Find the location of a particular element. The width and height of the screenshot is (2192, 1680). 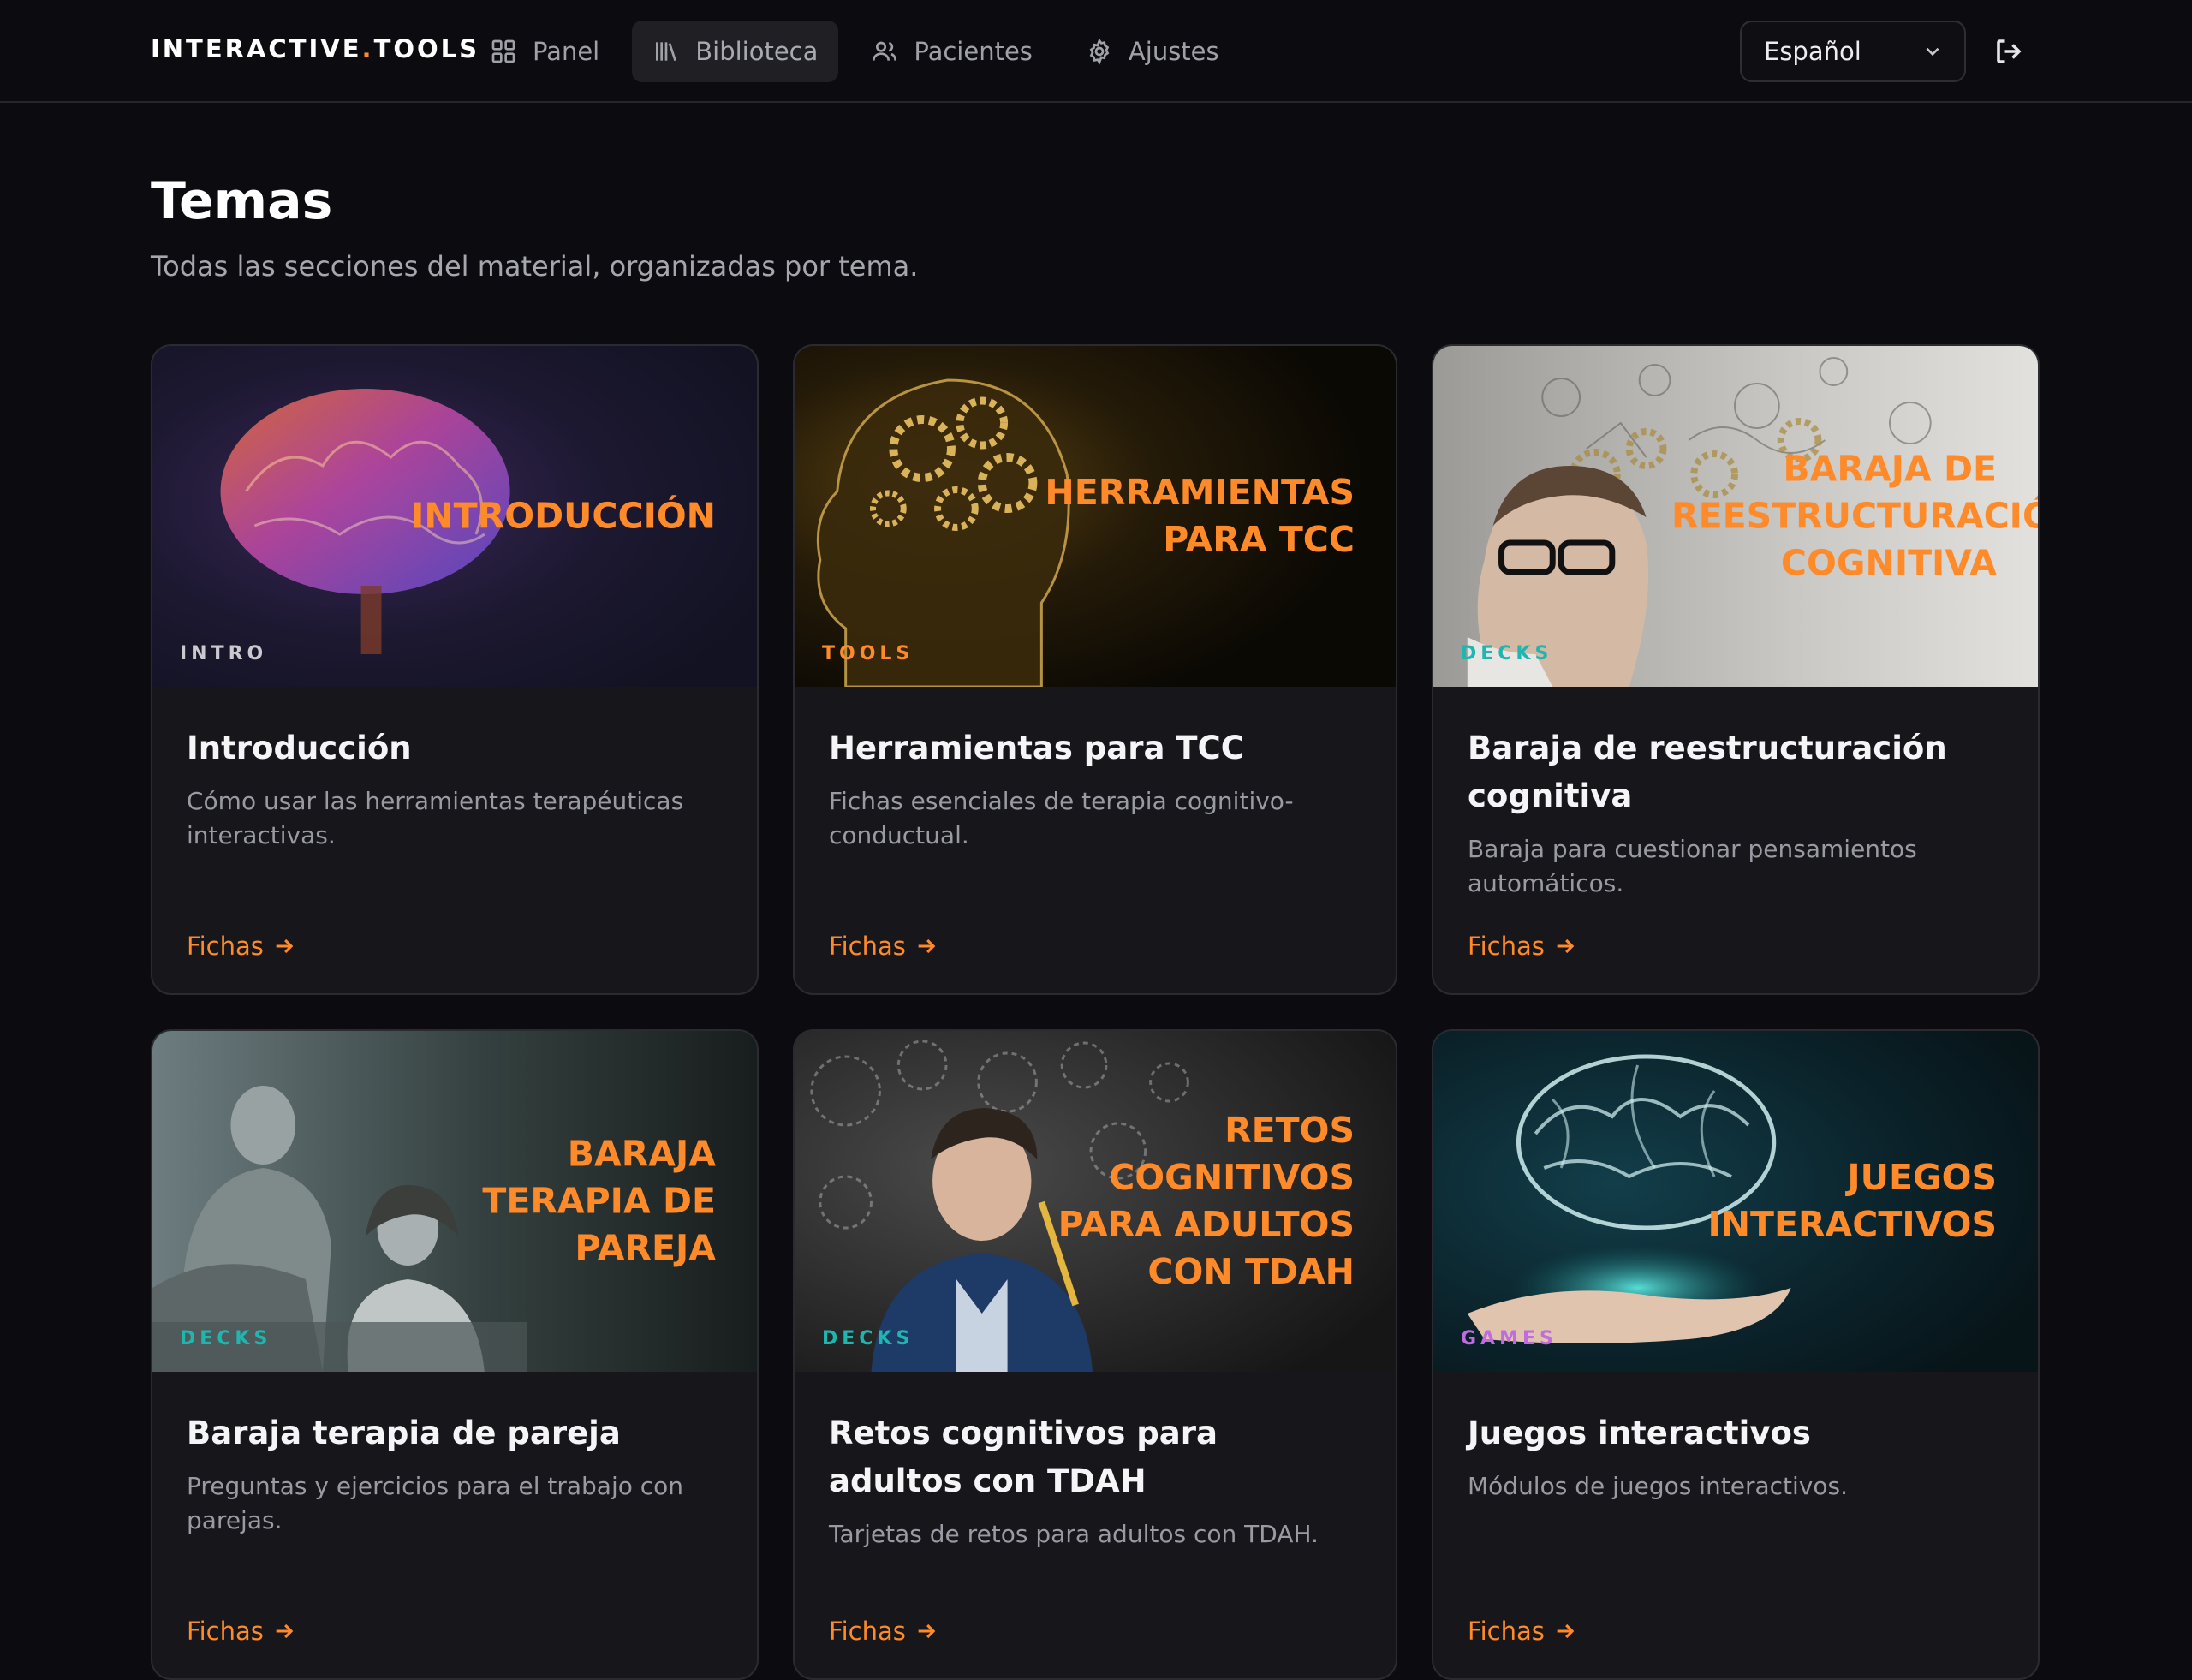

card-category-badge: TOOLS is located at coordinates (868, 653).